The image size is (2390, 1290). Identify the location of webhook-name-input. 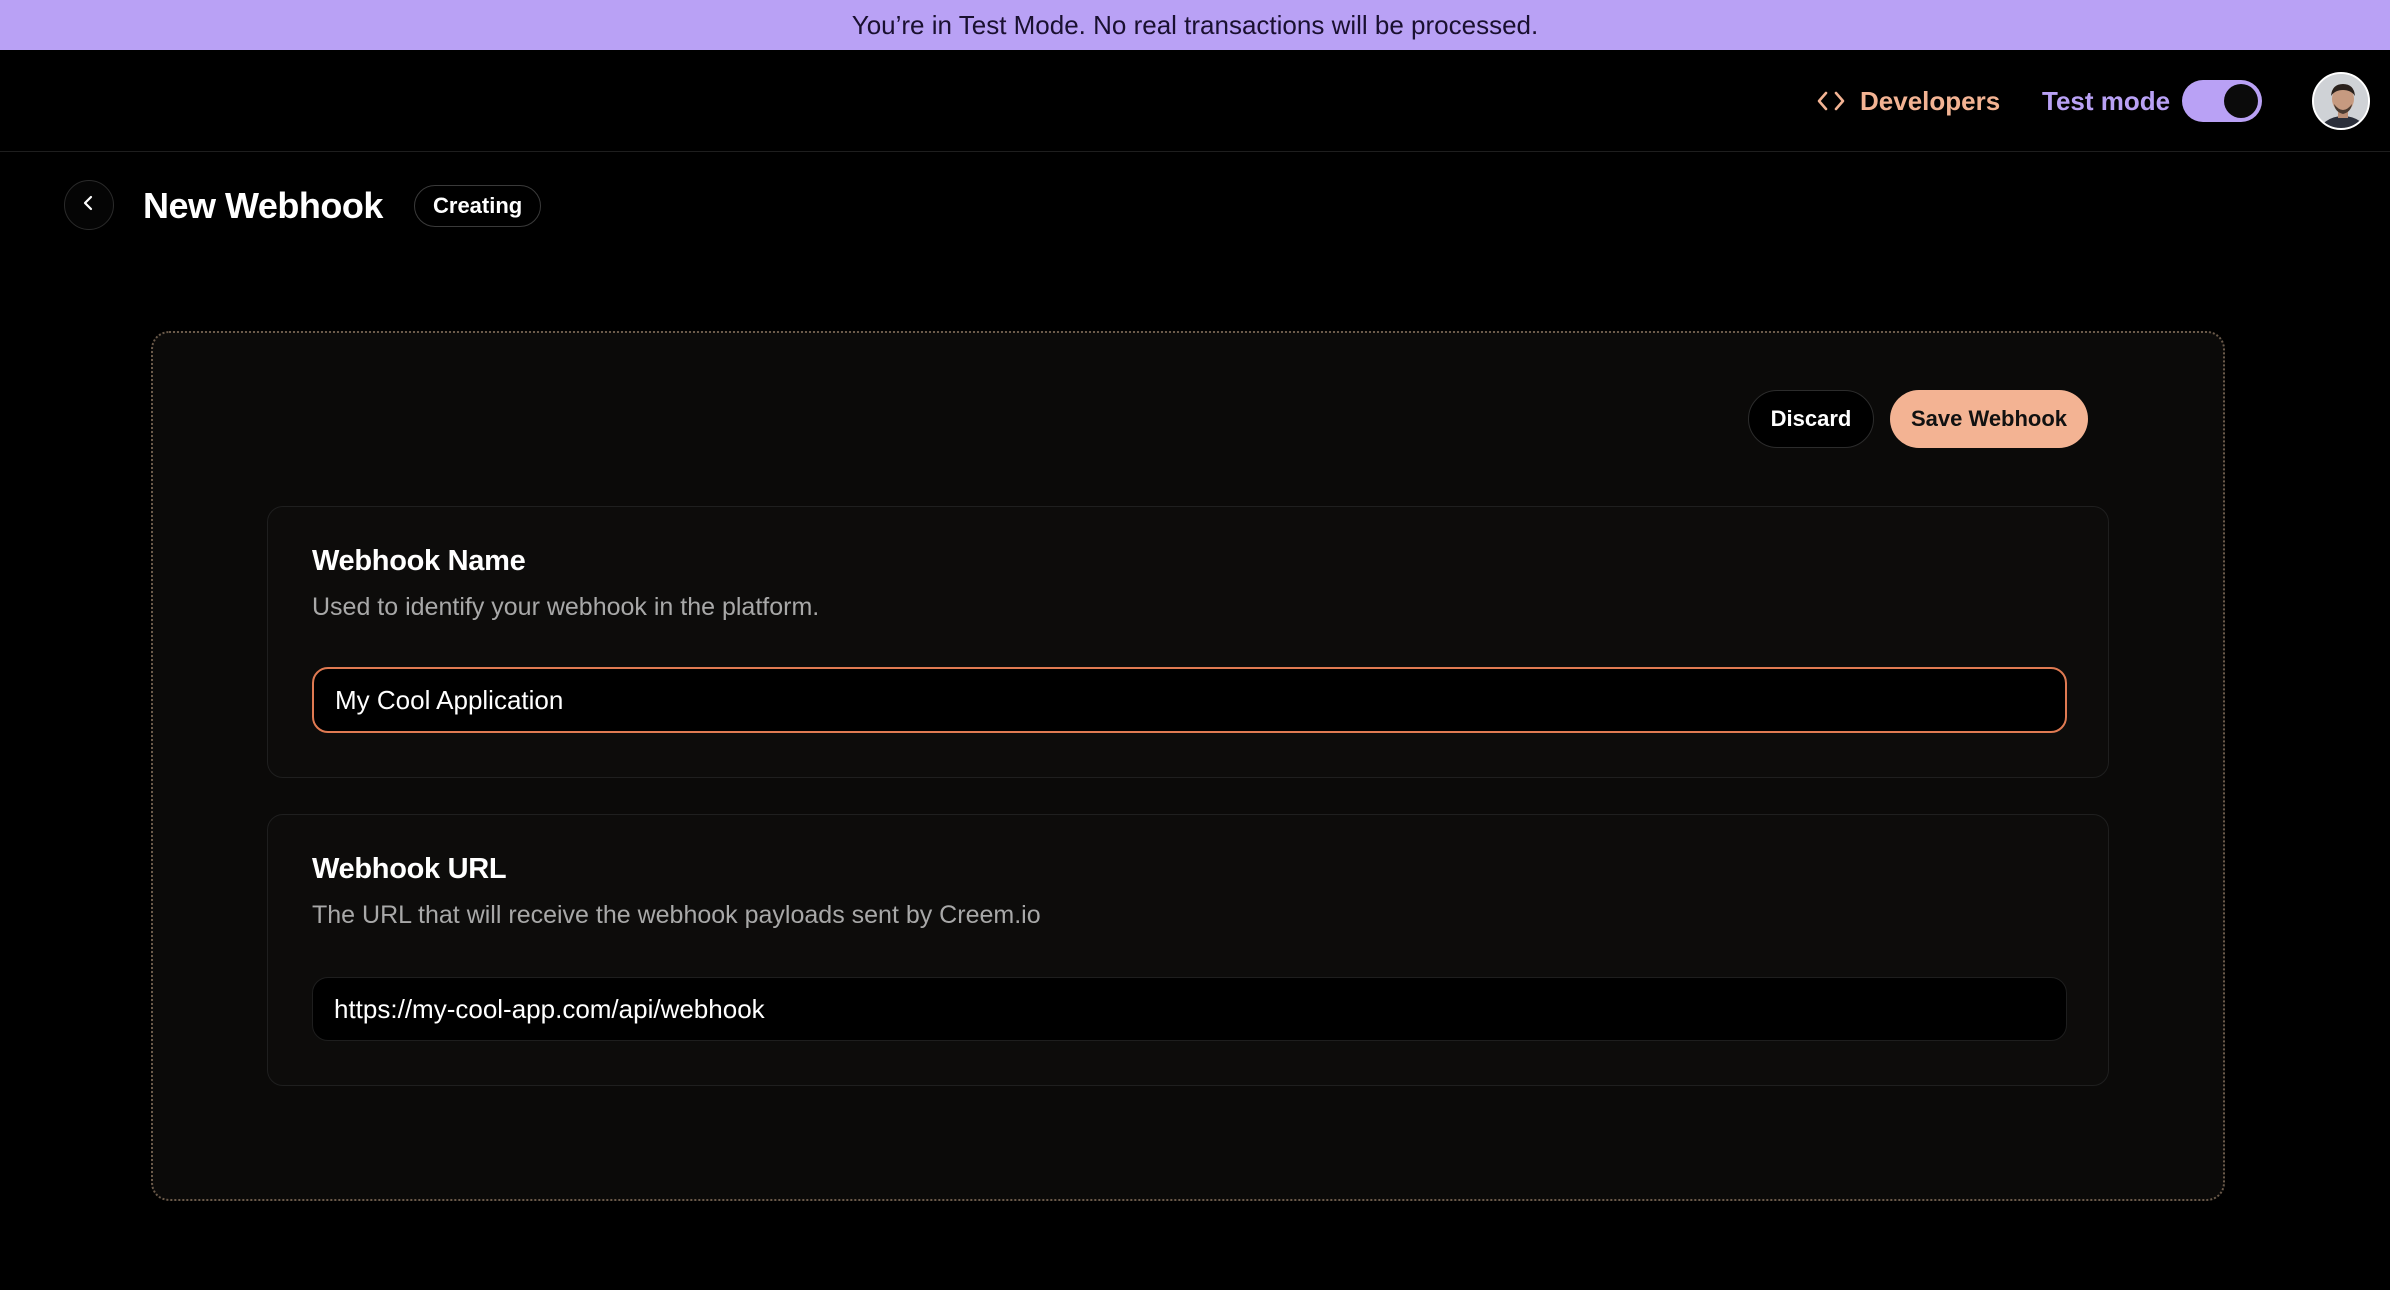
(1189, 700).